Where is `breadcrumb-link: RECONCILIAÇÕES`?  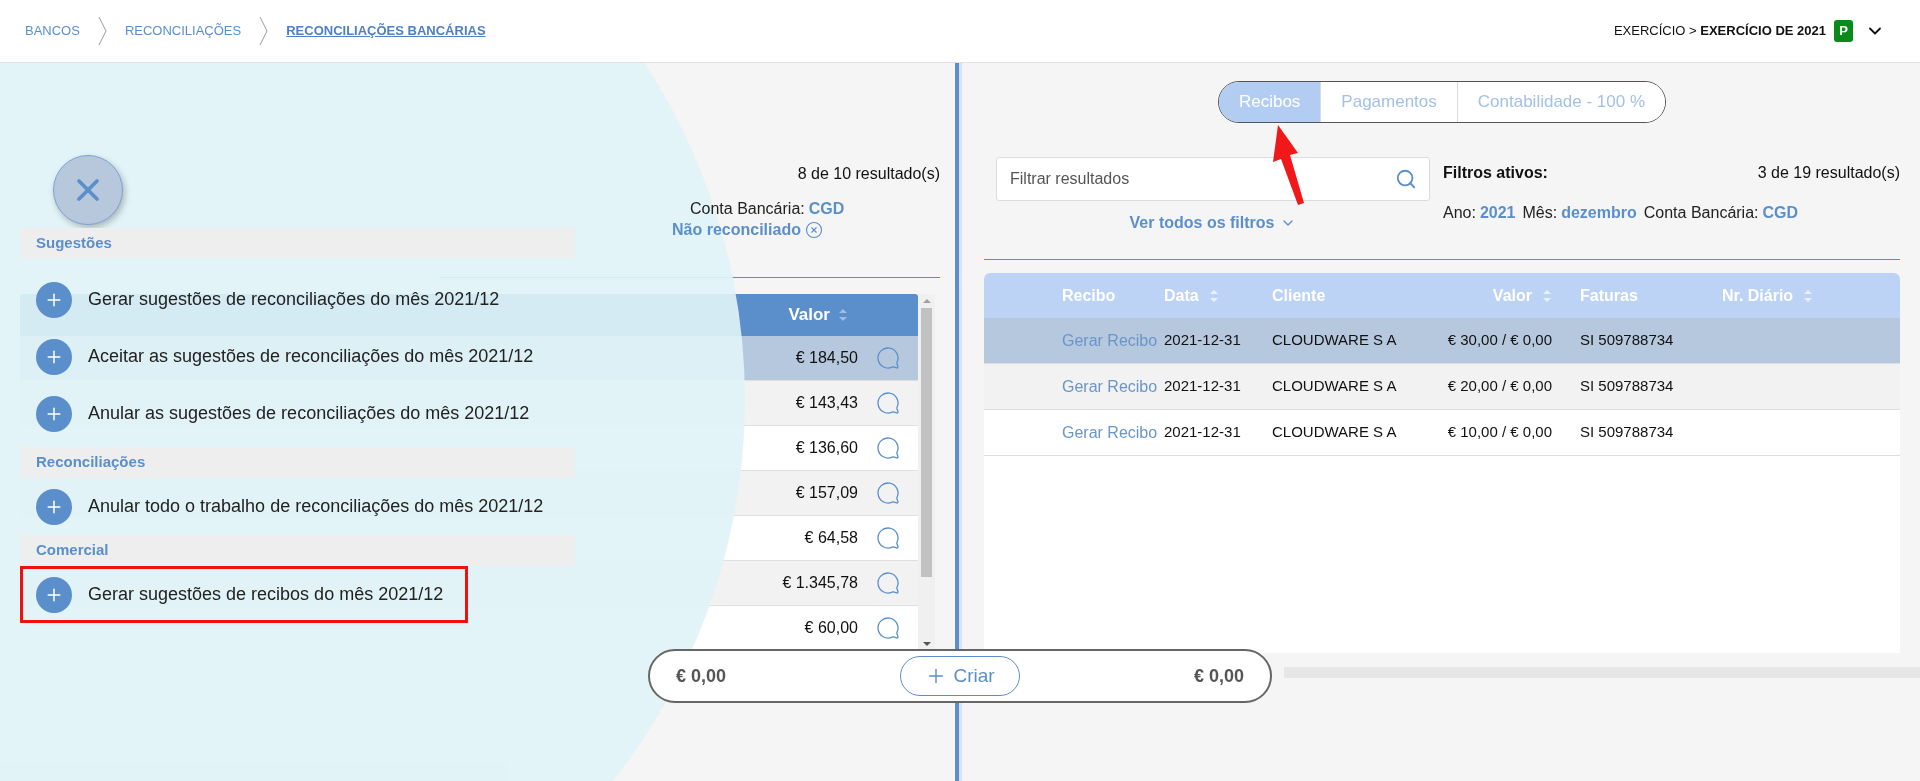 breadcrumb-link: RECONCILIAÇÕES is located at coordinates (183, 31).